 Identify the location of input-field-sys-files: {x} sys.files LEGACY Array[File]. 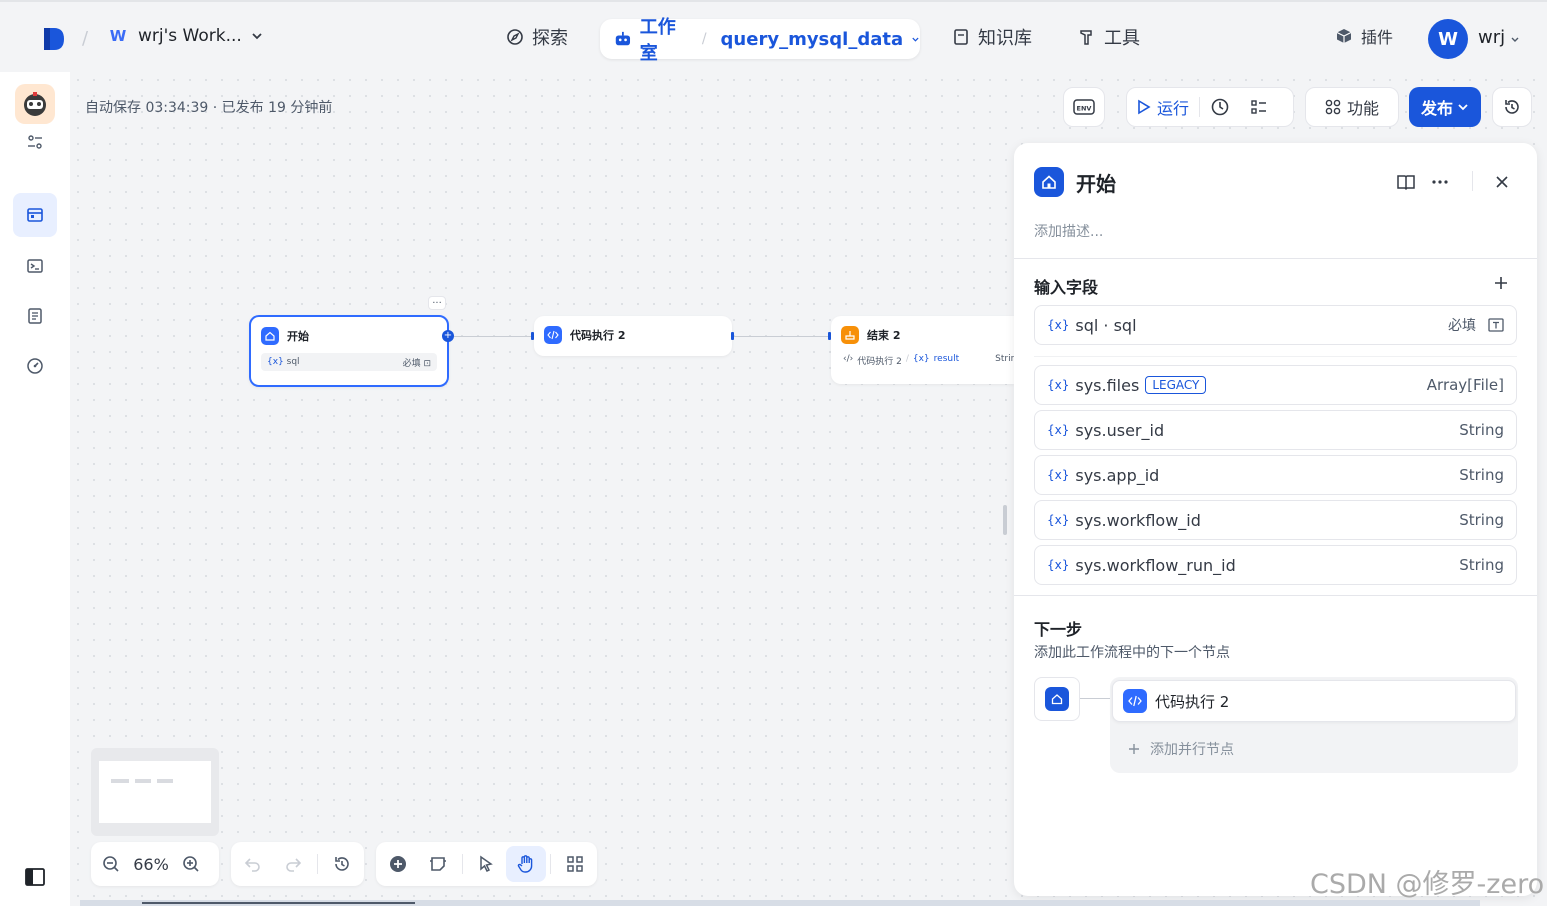
(1275, 385).